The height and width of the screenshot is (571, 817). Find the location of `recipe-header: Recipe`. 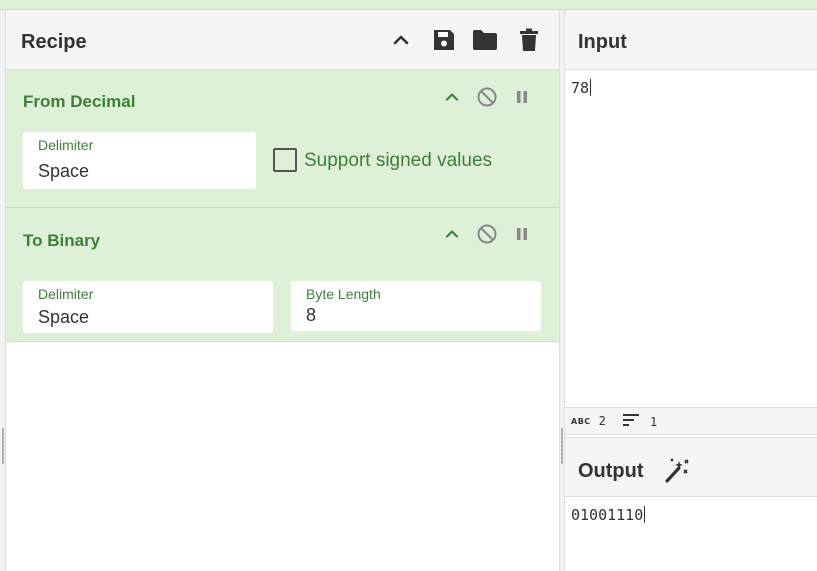

recipe-header: Recipe is located at coordinates (282, 40).